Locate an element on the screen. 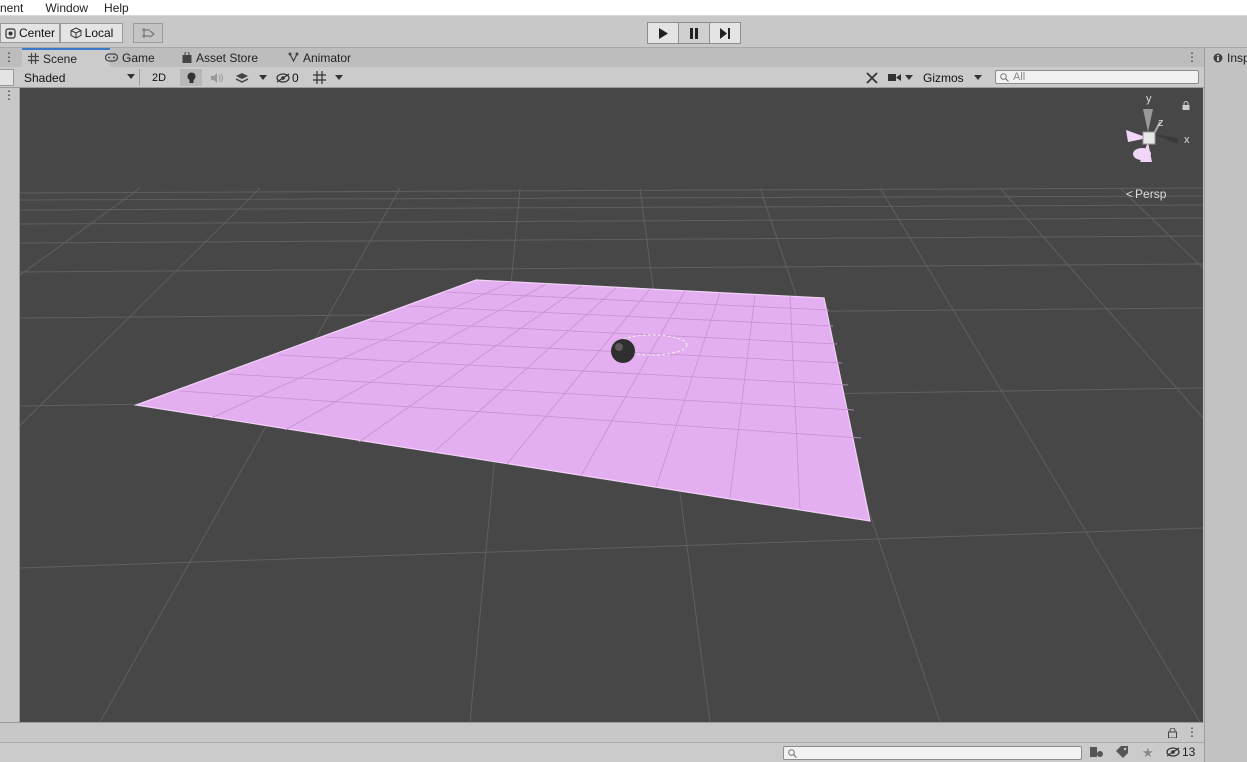  menu-bar: nent Window Help is located at coordinates (623, 8).